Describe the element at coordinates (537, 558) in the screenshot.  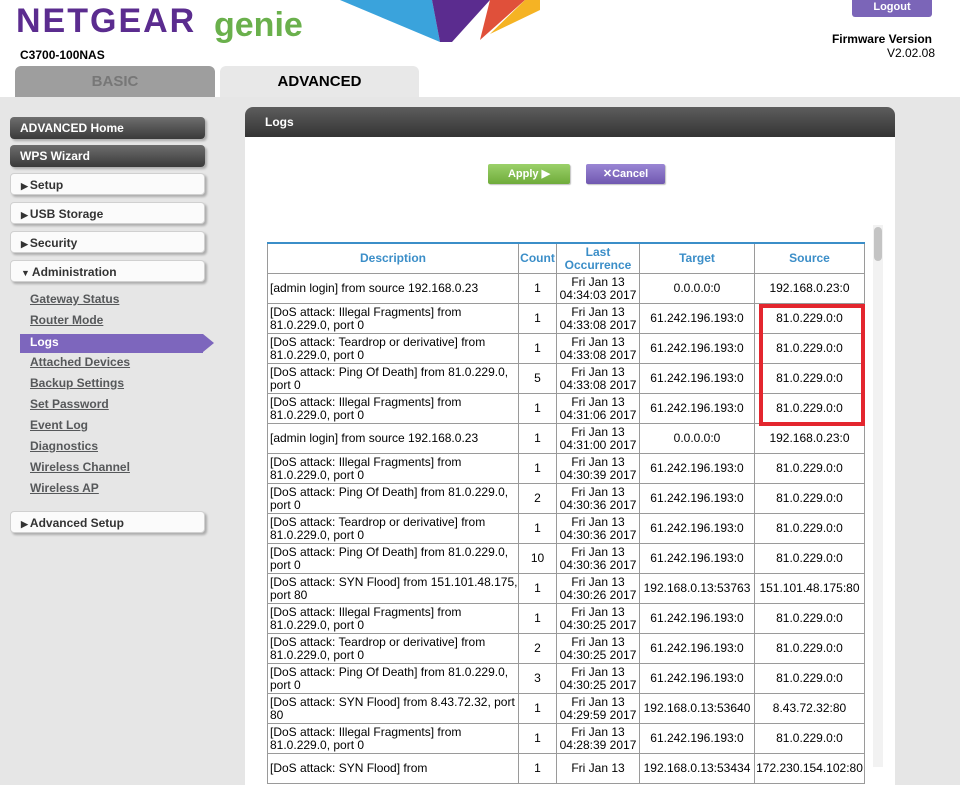
I see `log-count: 10` at that location.